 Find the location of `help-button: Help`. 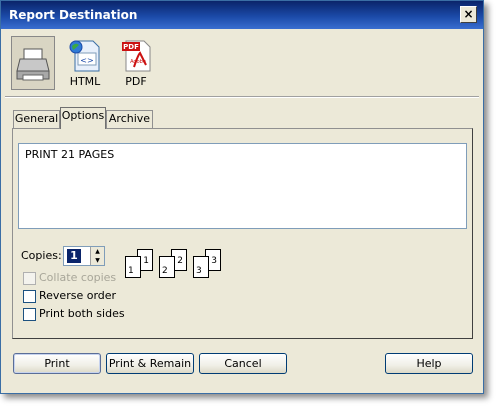

help-button: Help is located at coordinates (429, 363).